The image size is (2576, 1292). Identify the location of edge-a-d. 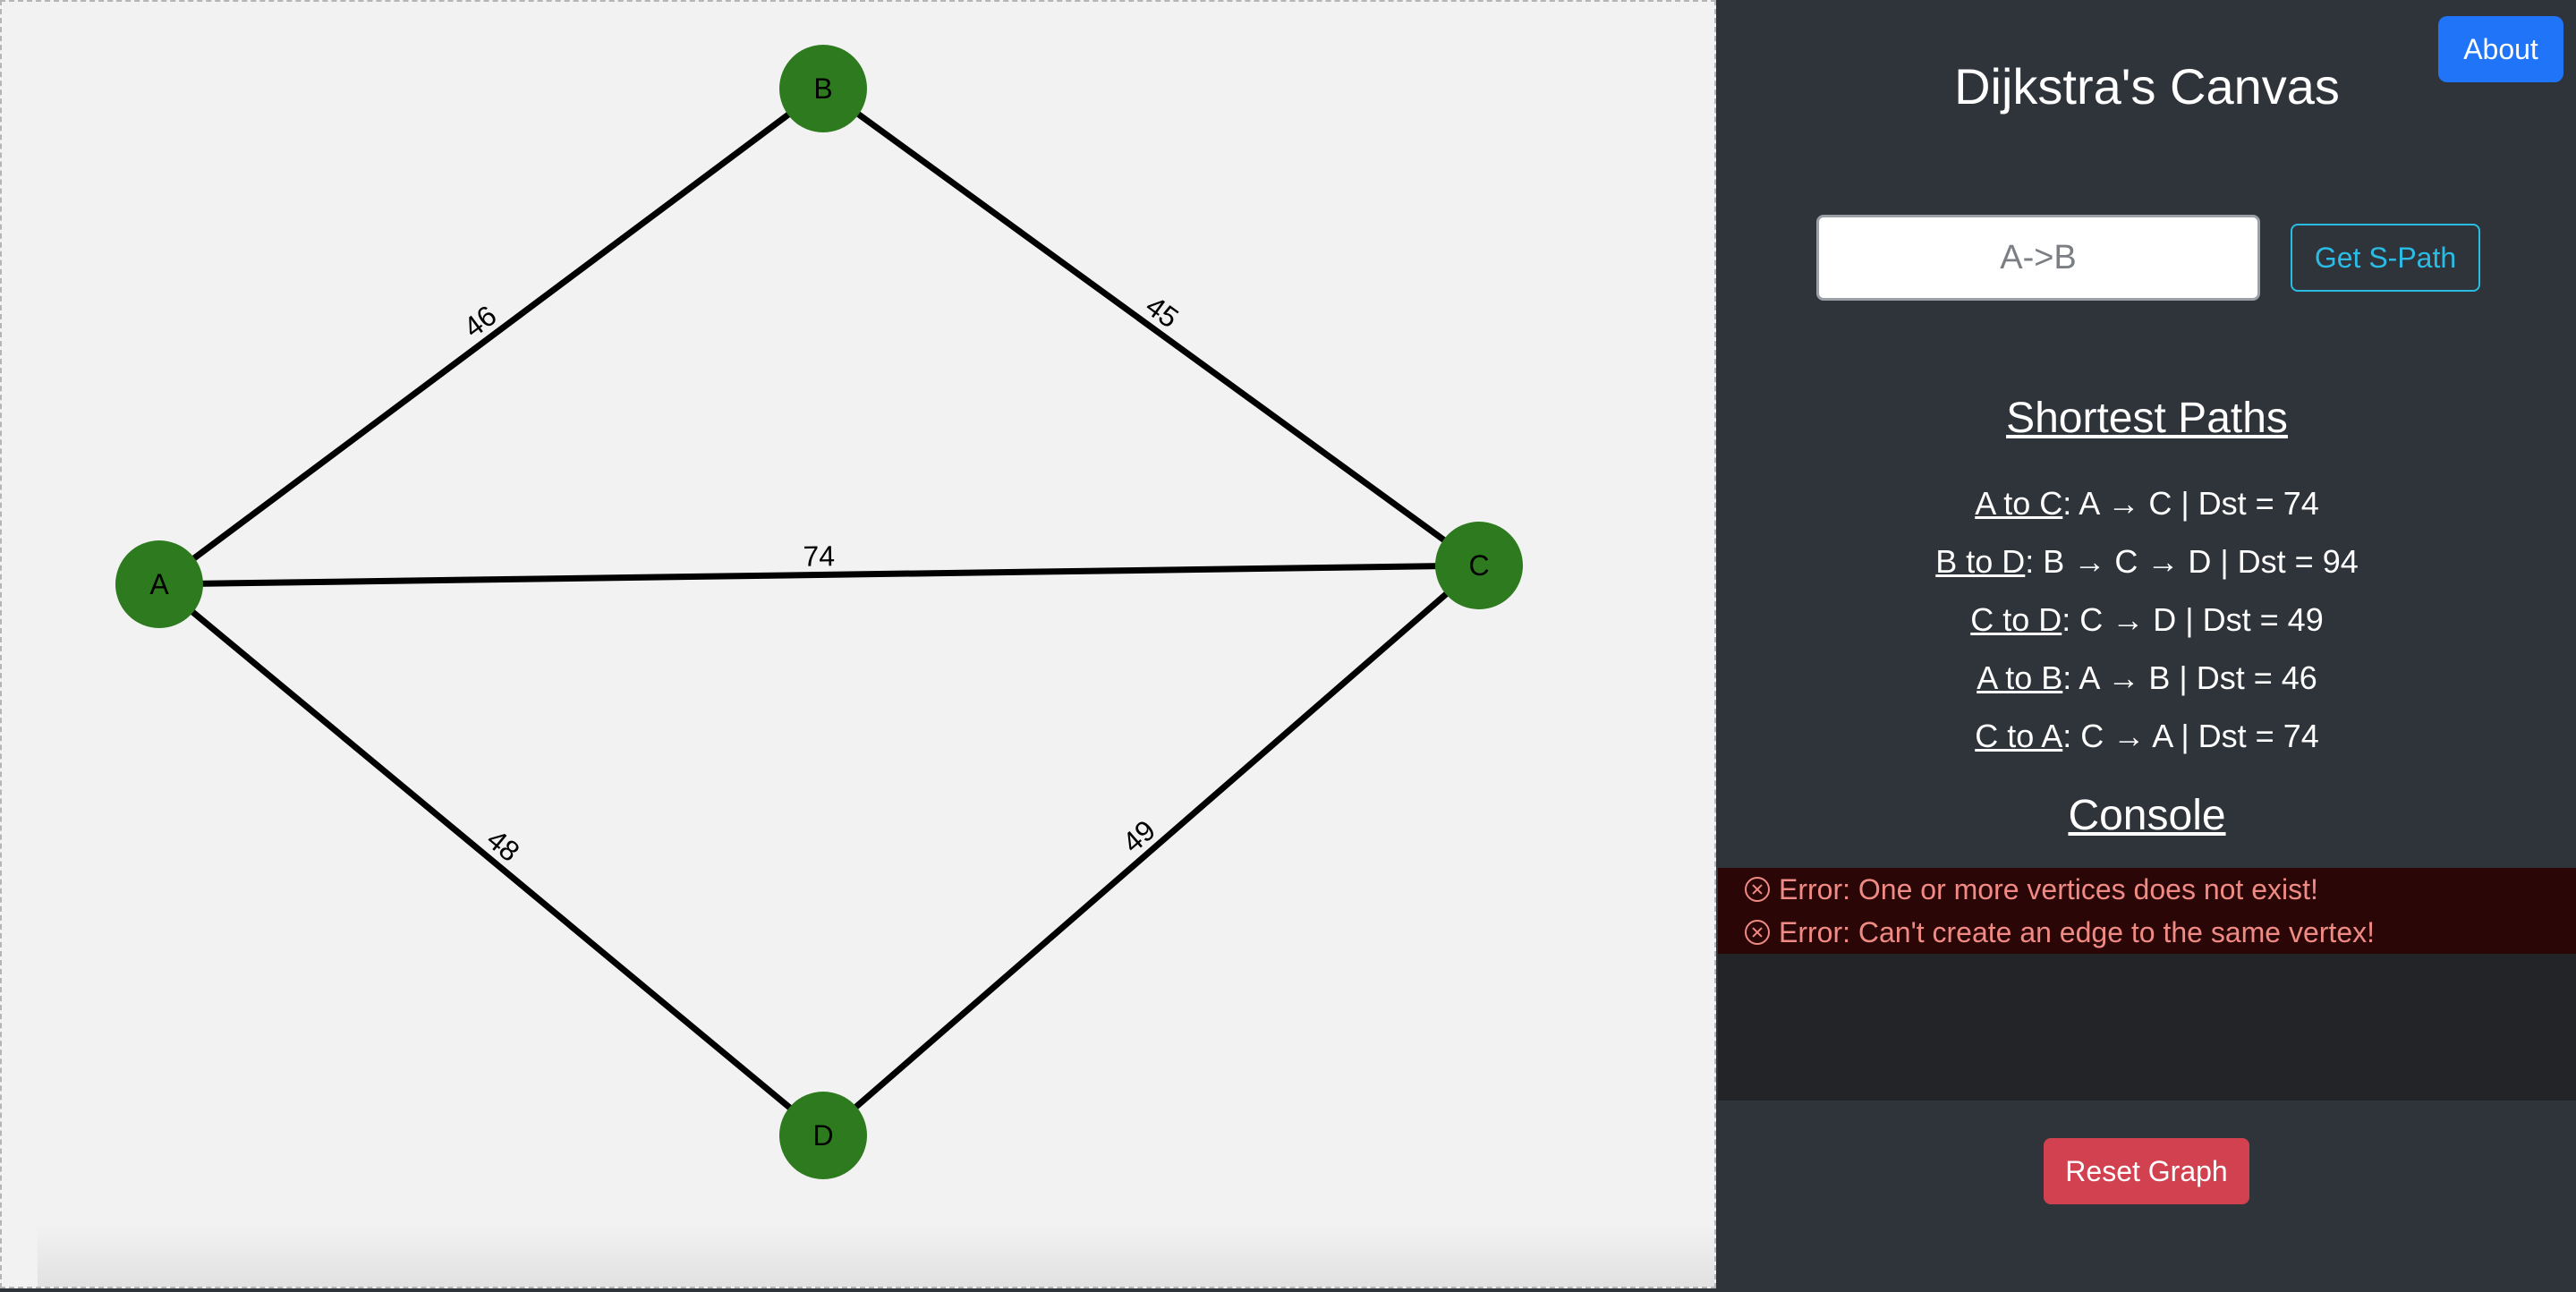
(491, 860).